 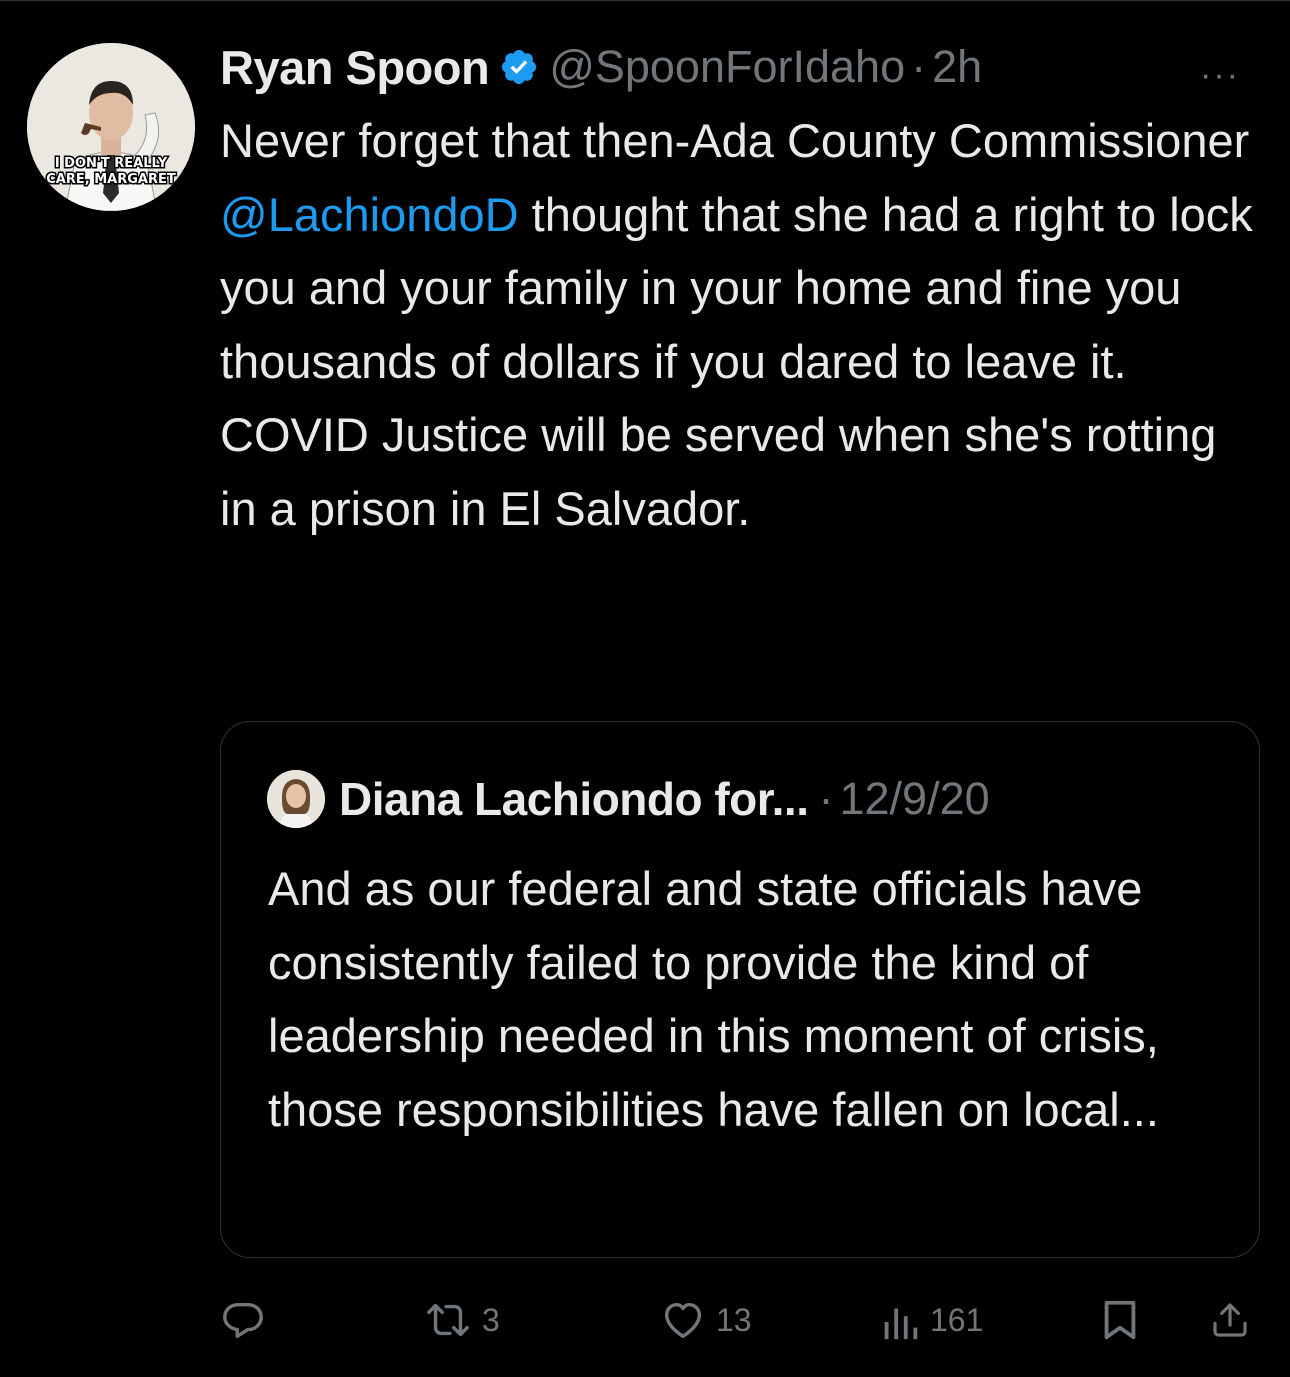 I want to click on reply-icon, so click(x=243, y=1320).